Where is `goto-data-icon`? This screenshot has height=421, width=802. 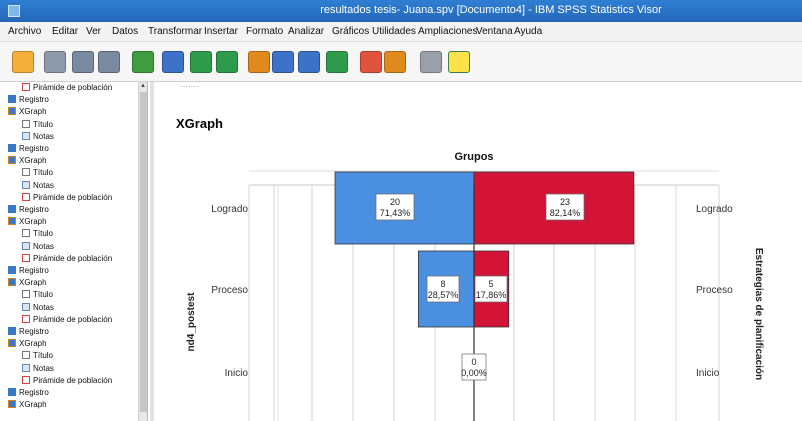
goto-data-icon is located at coordinates (173, 62).